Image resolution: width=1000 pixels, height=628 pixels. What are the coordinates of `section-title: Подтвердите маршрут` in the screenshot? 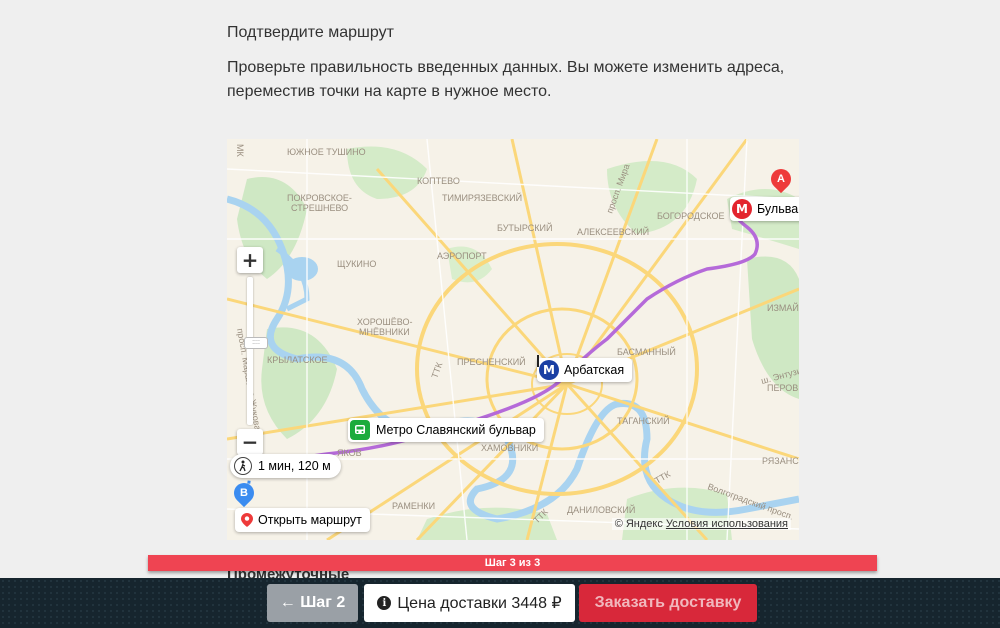 It's located at (310, 32).